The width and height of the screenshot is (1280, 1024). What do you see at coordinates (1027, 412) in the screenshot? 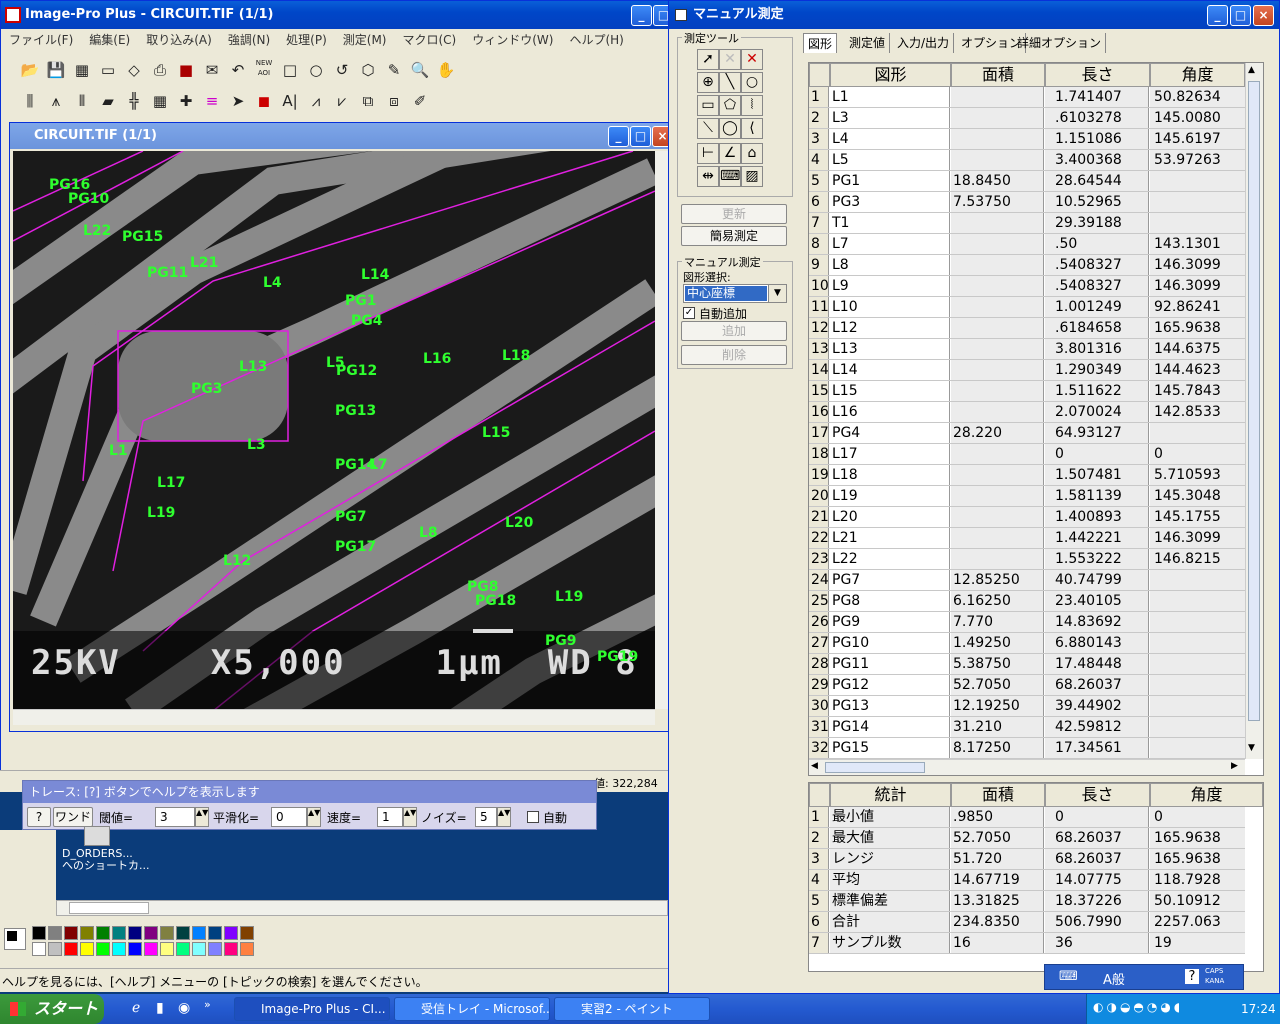
I see `table-row: 16 L16 2.070024 142.8533` at bounding box center [1027, 412].